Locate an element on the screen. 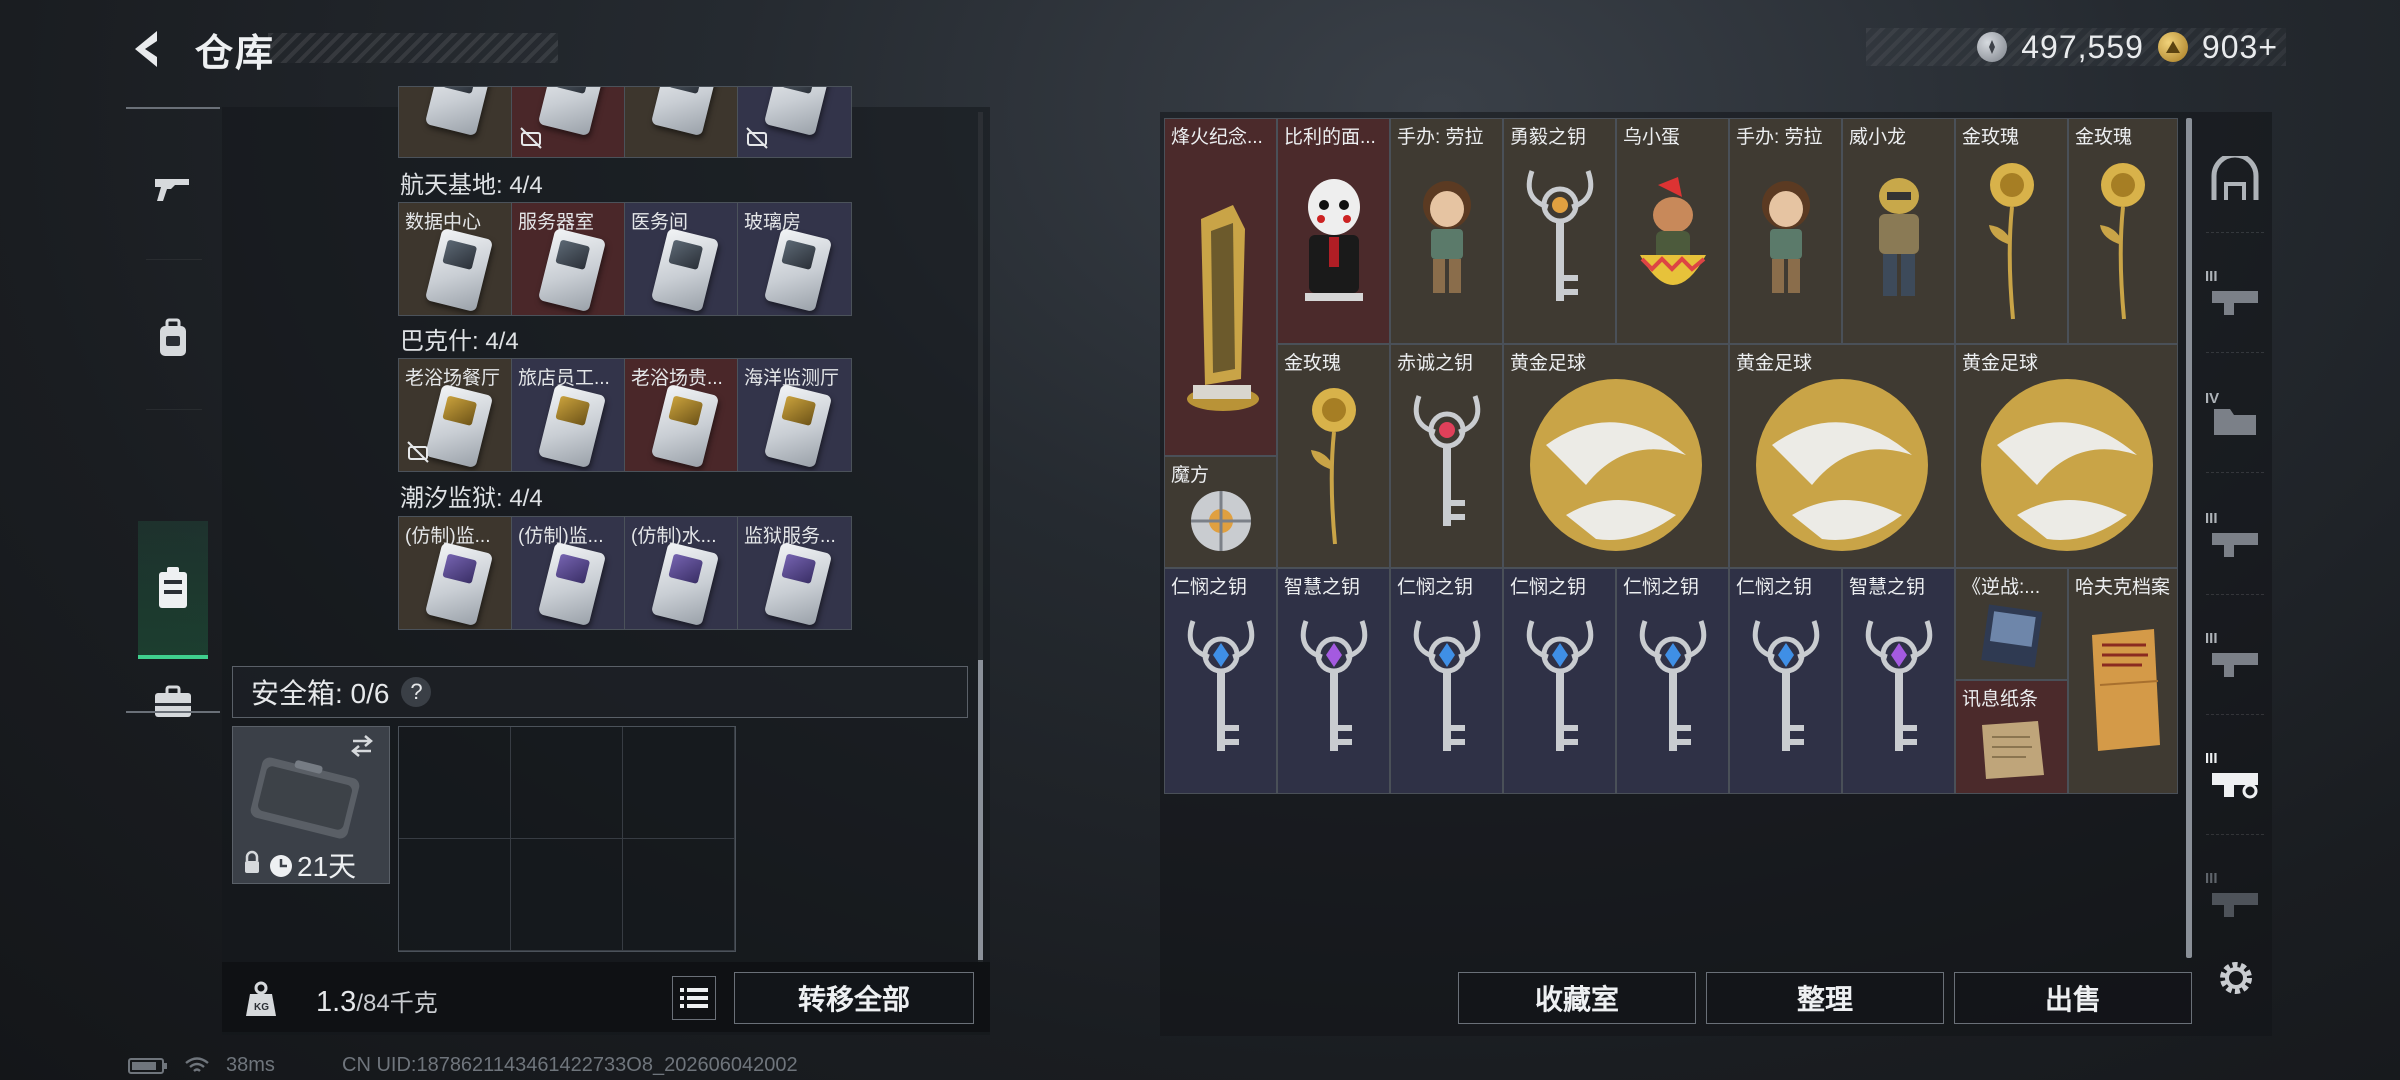  help-button: ? is located at coordinates (416, 692).